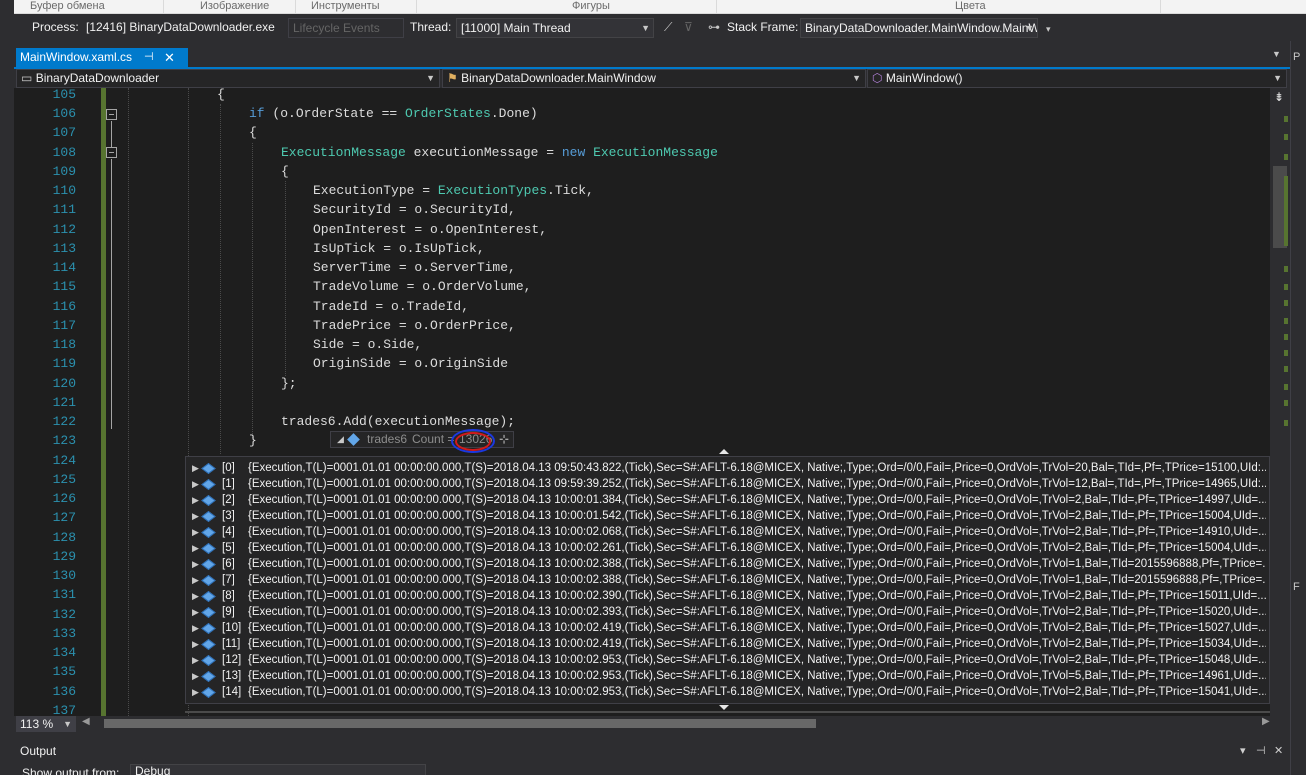 The width and height of the screenshot is (1306, 775). Describe the element at coordinates (460, 723) in the screenshot. I see `horizontal-scroll-thumb` at that location.